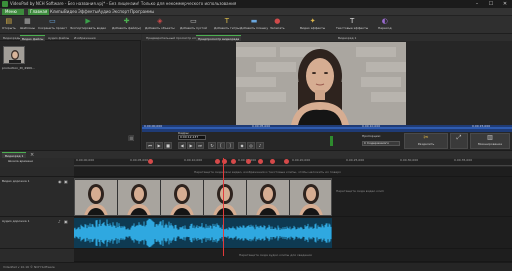 The width and height of the screenshot is (512, 271). What do you see at coordinates (192, 137) in the screenshot?
I see `timecode-field: 0:00:12,137` at bounding box center [192, 137].